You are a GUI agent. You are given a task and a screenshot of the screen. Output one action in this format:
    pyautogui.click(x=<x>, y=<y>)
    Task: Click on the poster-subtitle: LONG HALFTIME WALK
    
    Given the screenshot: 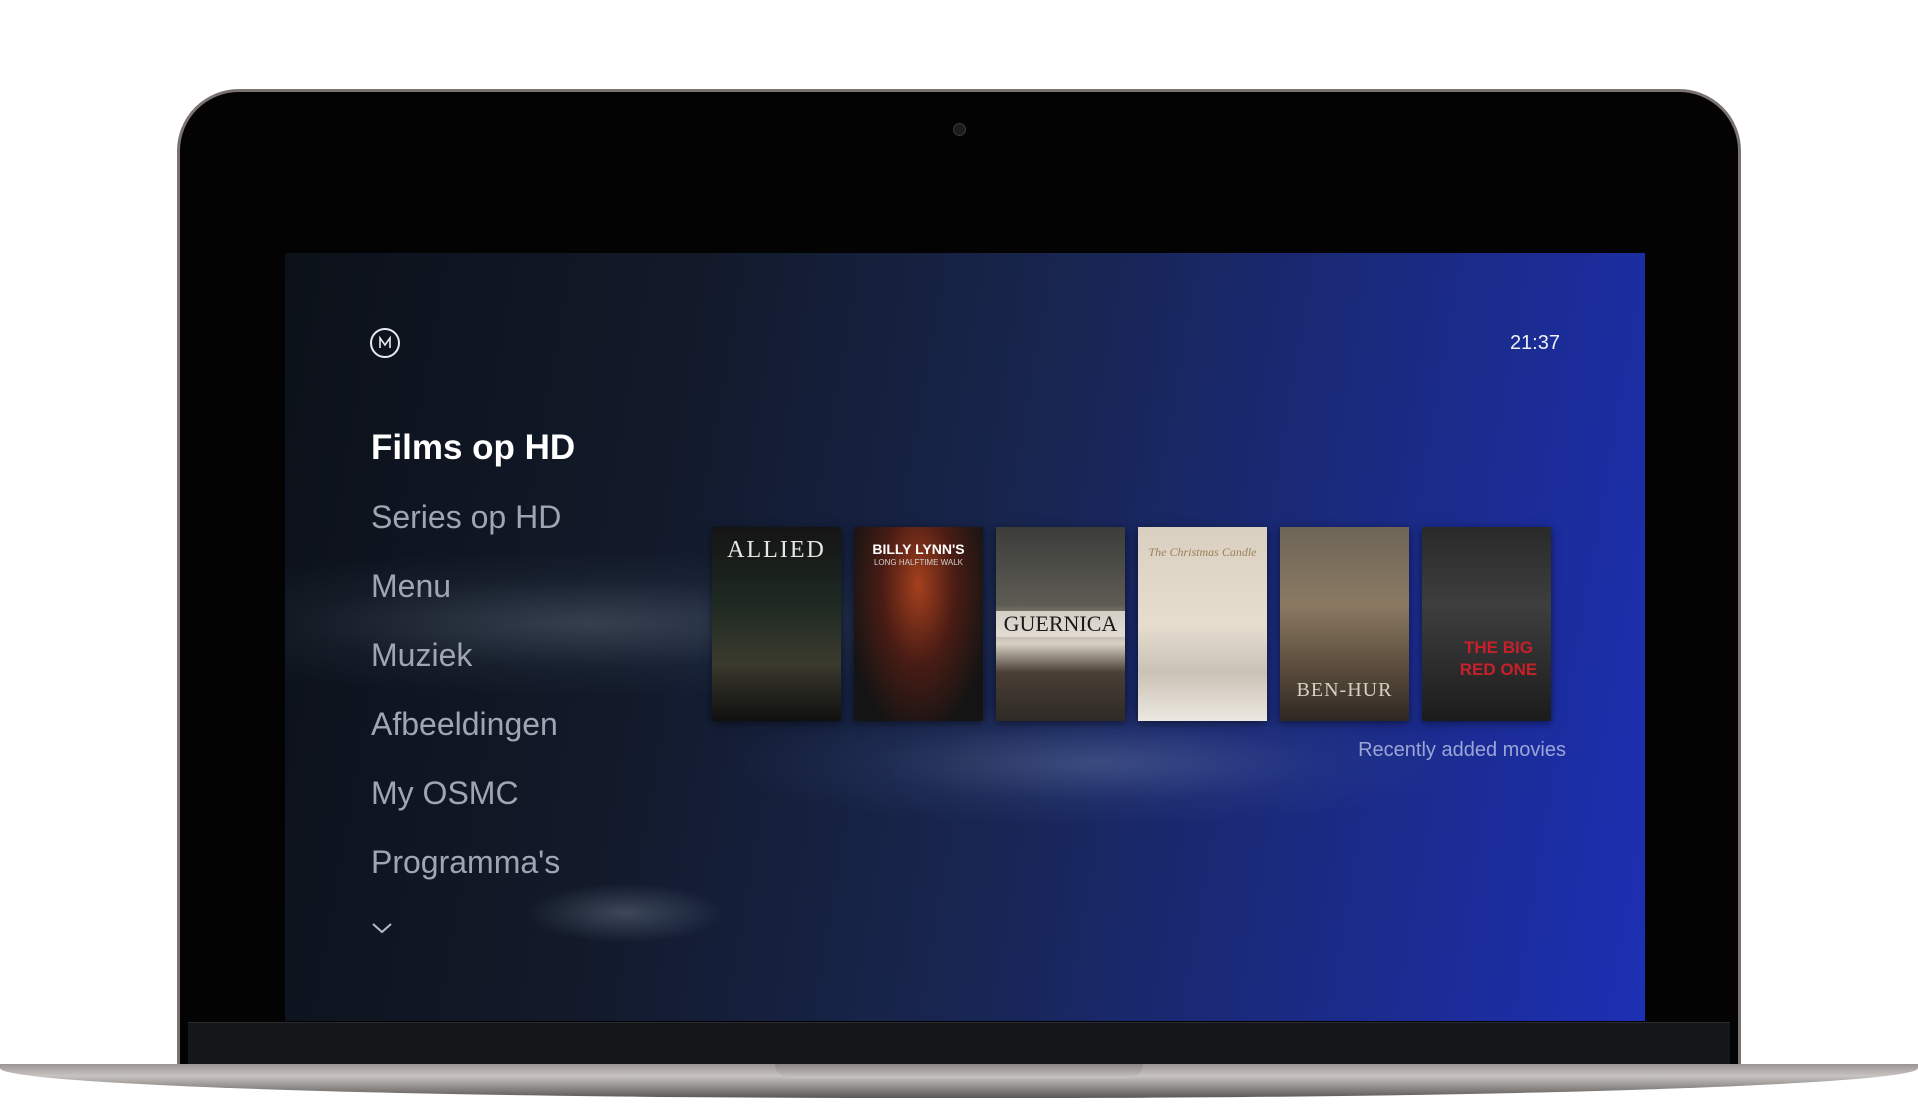 What is the action you would take?
    pyautogui.click(x=918, y=562)
    